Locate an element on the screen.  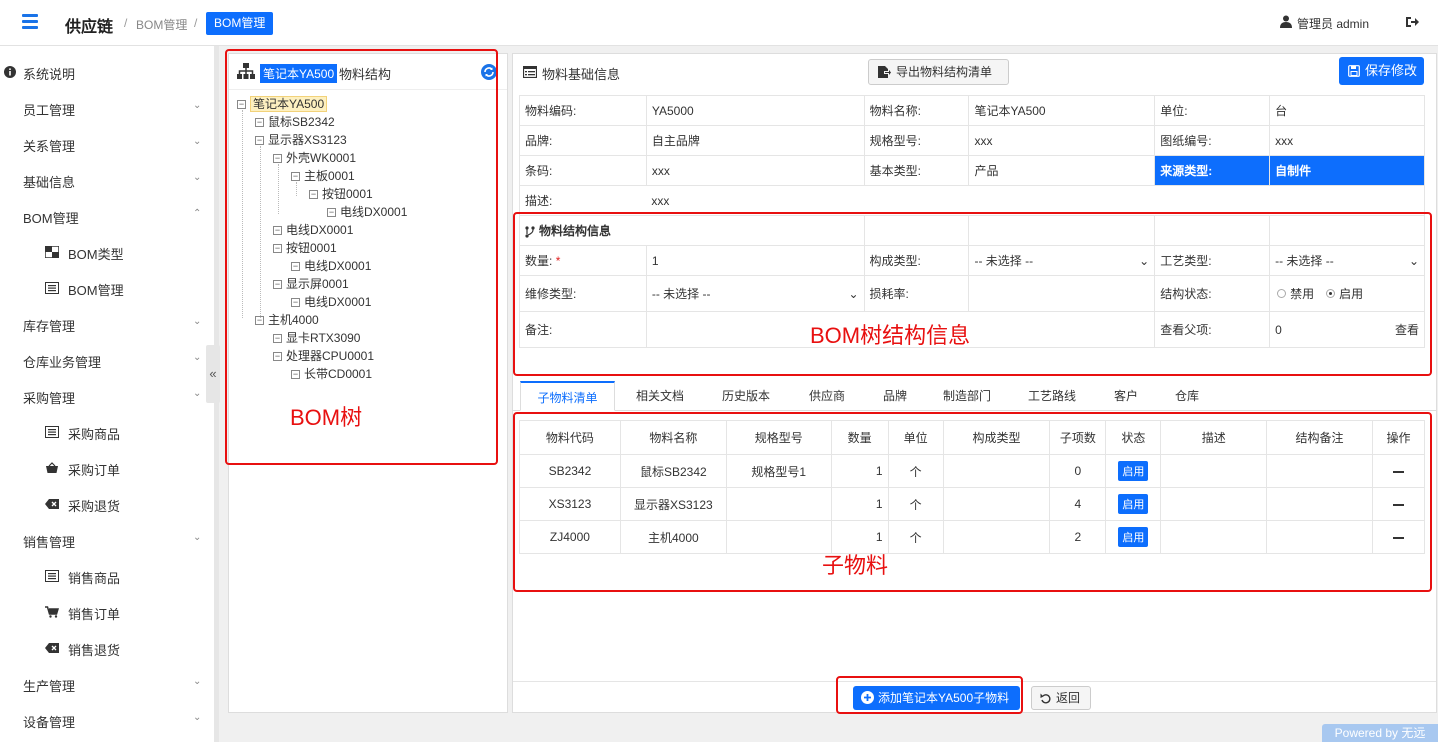
tab-customers: 客户 is located at coordinates (1126, 396).